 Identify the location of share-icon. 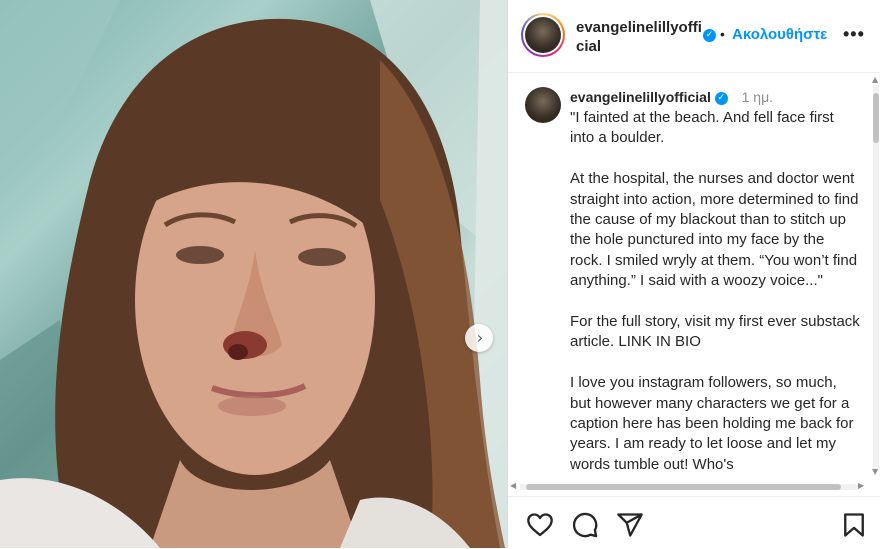
(630, 525).